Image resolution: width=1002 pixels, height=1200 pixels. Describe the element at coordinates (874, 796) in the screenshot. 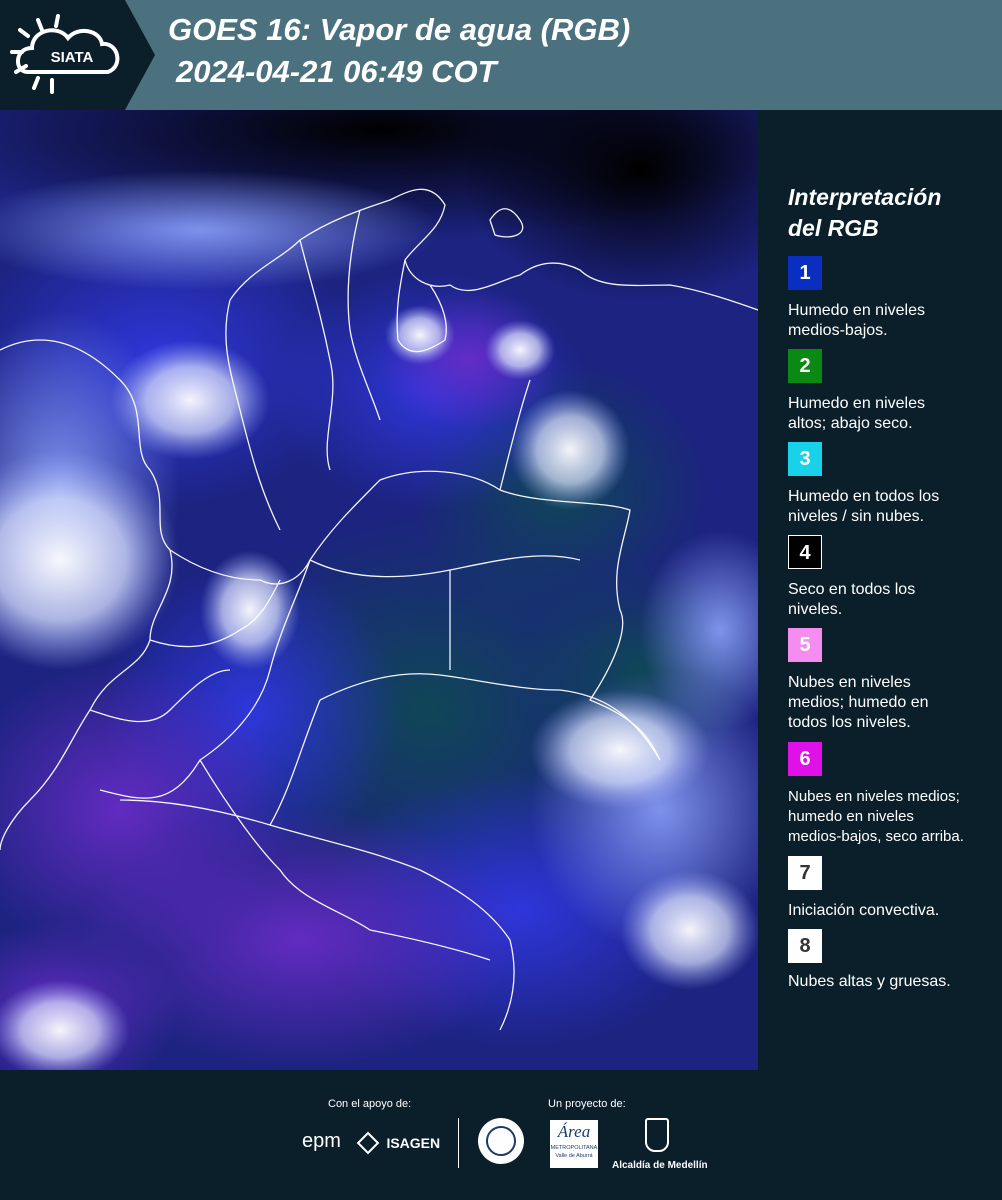

I see `legend-item-6-line1: Nubes en niveles medios;` at that location.